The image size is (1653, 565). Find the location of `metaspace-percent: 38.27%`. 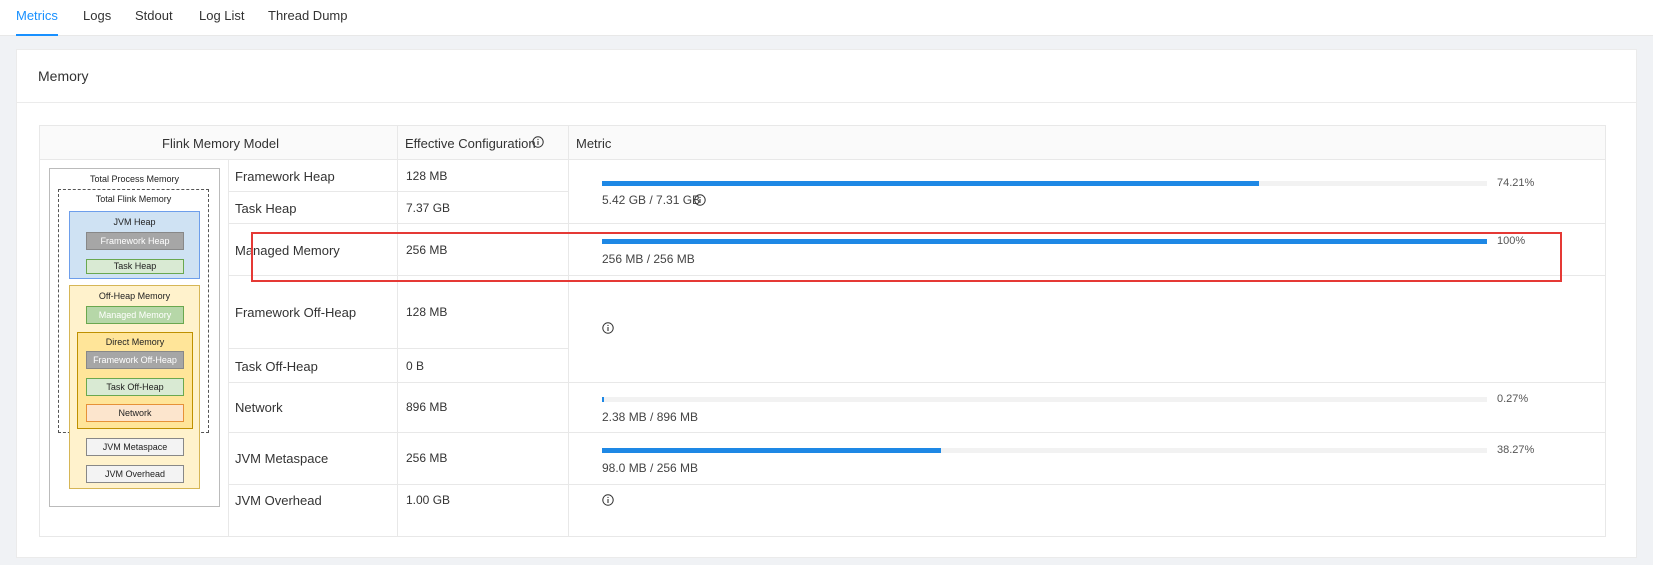

metaspace-percent: 38.27% is located at coordinates (1516, 450).